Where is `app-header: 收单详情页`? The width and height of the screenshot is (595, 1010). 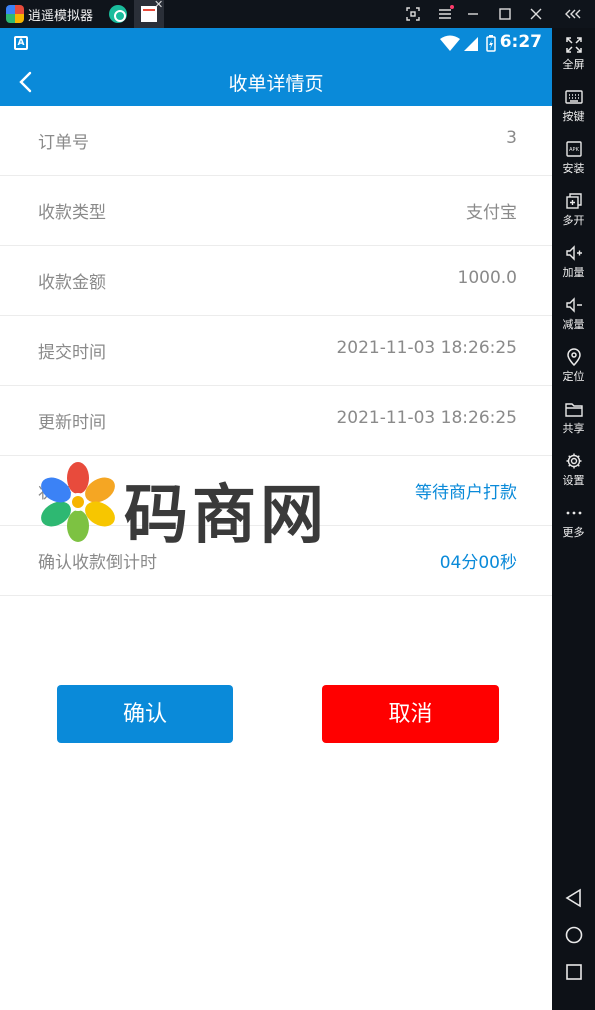
app-header: 收单详情页 is located at coordinates (276, 82).